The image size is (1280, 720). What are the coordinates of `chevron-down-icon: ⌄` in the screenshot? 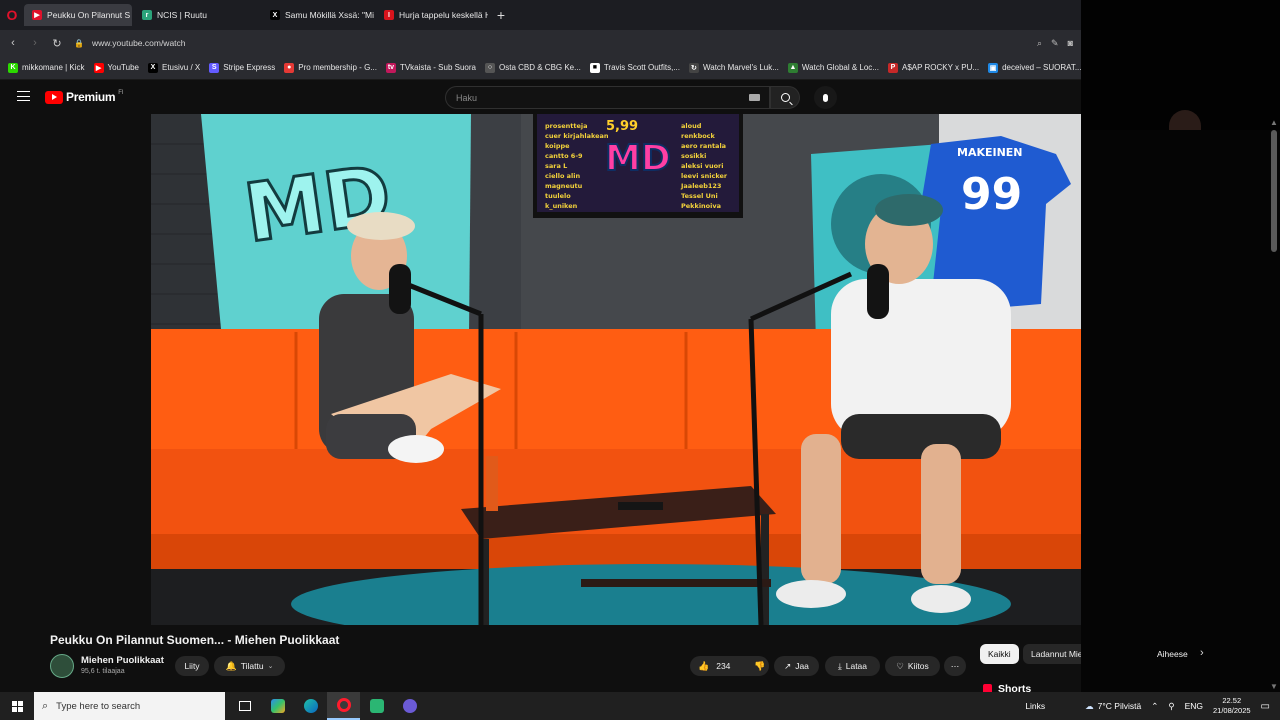 It's located at (270, 666).